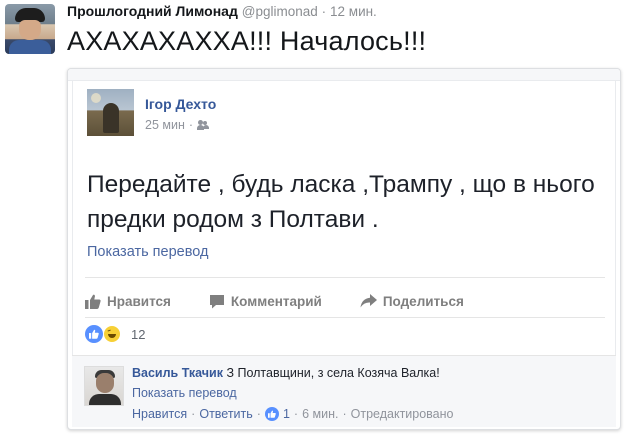 Image resolution: width=640 pixels, height=442 pixels. What do you see at coordinates (139, 301) in the screenshot?
I see `like-button-label: Нравится` at bounding box center [139, 301].